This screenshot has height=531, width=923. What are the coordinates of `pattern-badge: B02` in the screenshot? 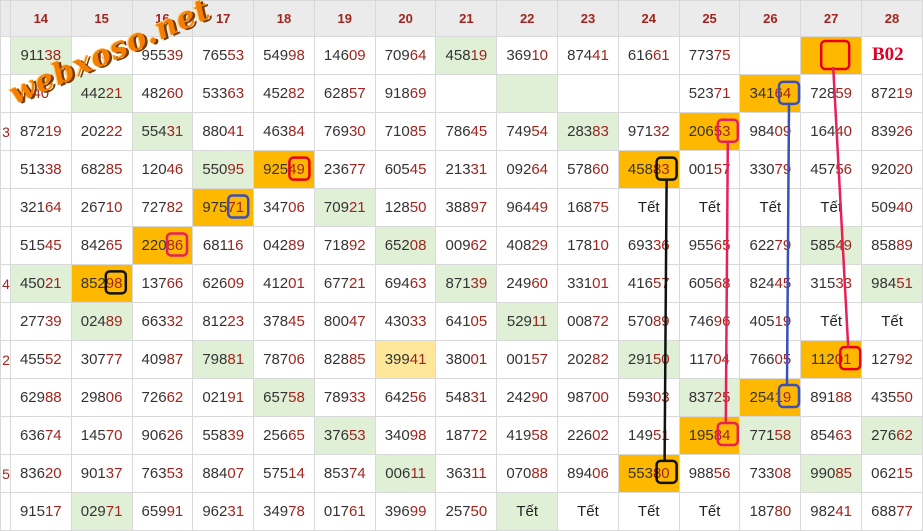 It's located at (888, 54).